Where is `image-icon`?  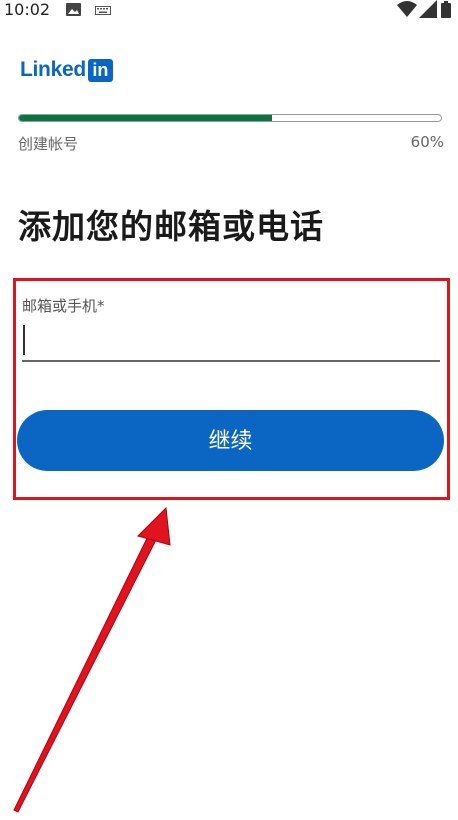
image-icon is located at coordinates (73, 9).